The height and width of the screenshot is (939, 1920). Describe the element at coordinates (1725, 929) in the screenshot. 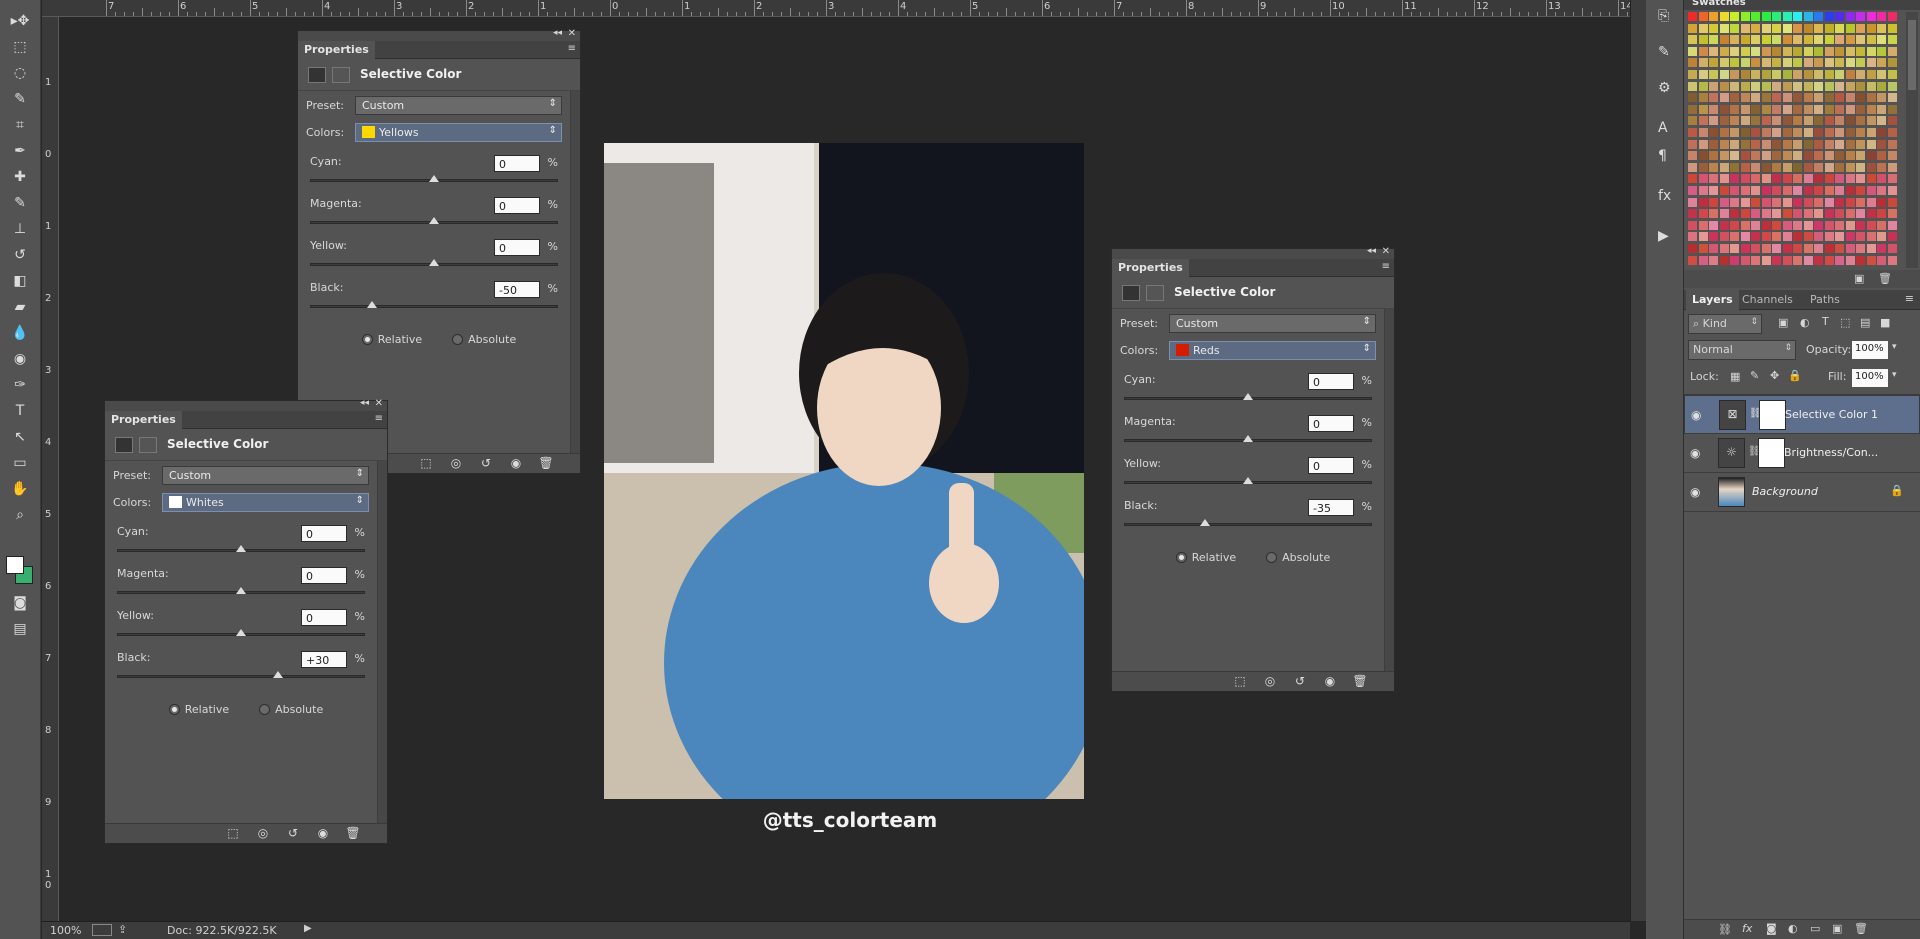

I see `link-layers-icon: ⛓` at that location.